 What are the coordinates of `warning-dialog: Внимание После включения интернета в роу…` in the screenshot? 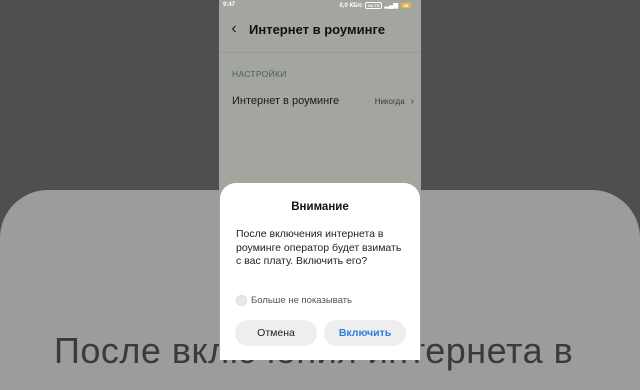 It's located at (320, 271).